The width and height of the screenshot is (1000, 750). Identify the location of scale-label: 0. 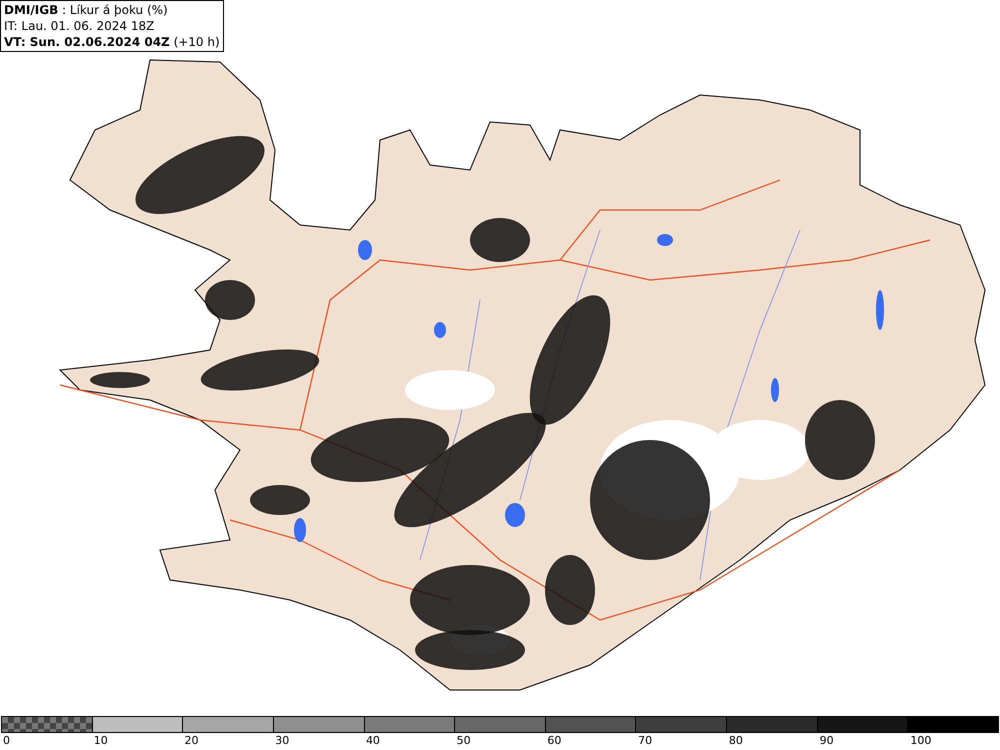
(6, 740).